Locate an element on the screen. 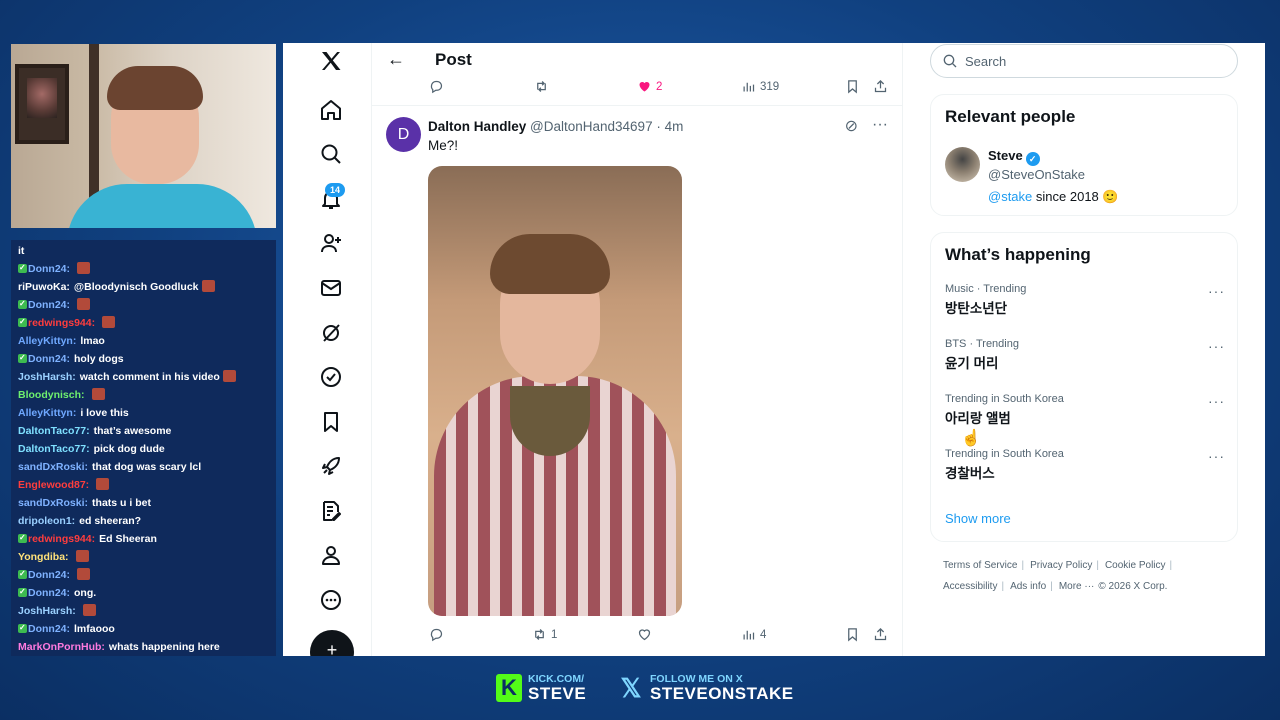 The width and height of the screenshot is (1280, 720). compose-post-button: + is located at coordinates (332, 643).